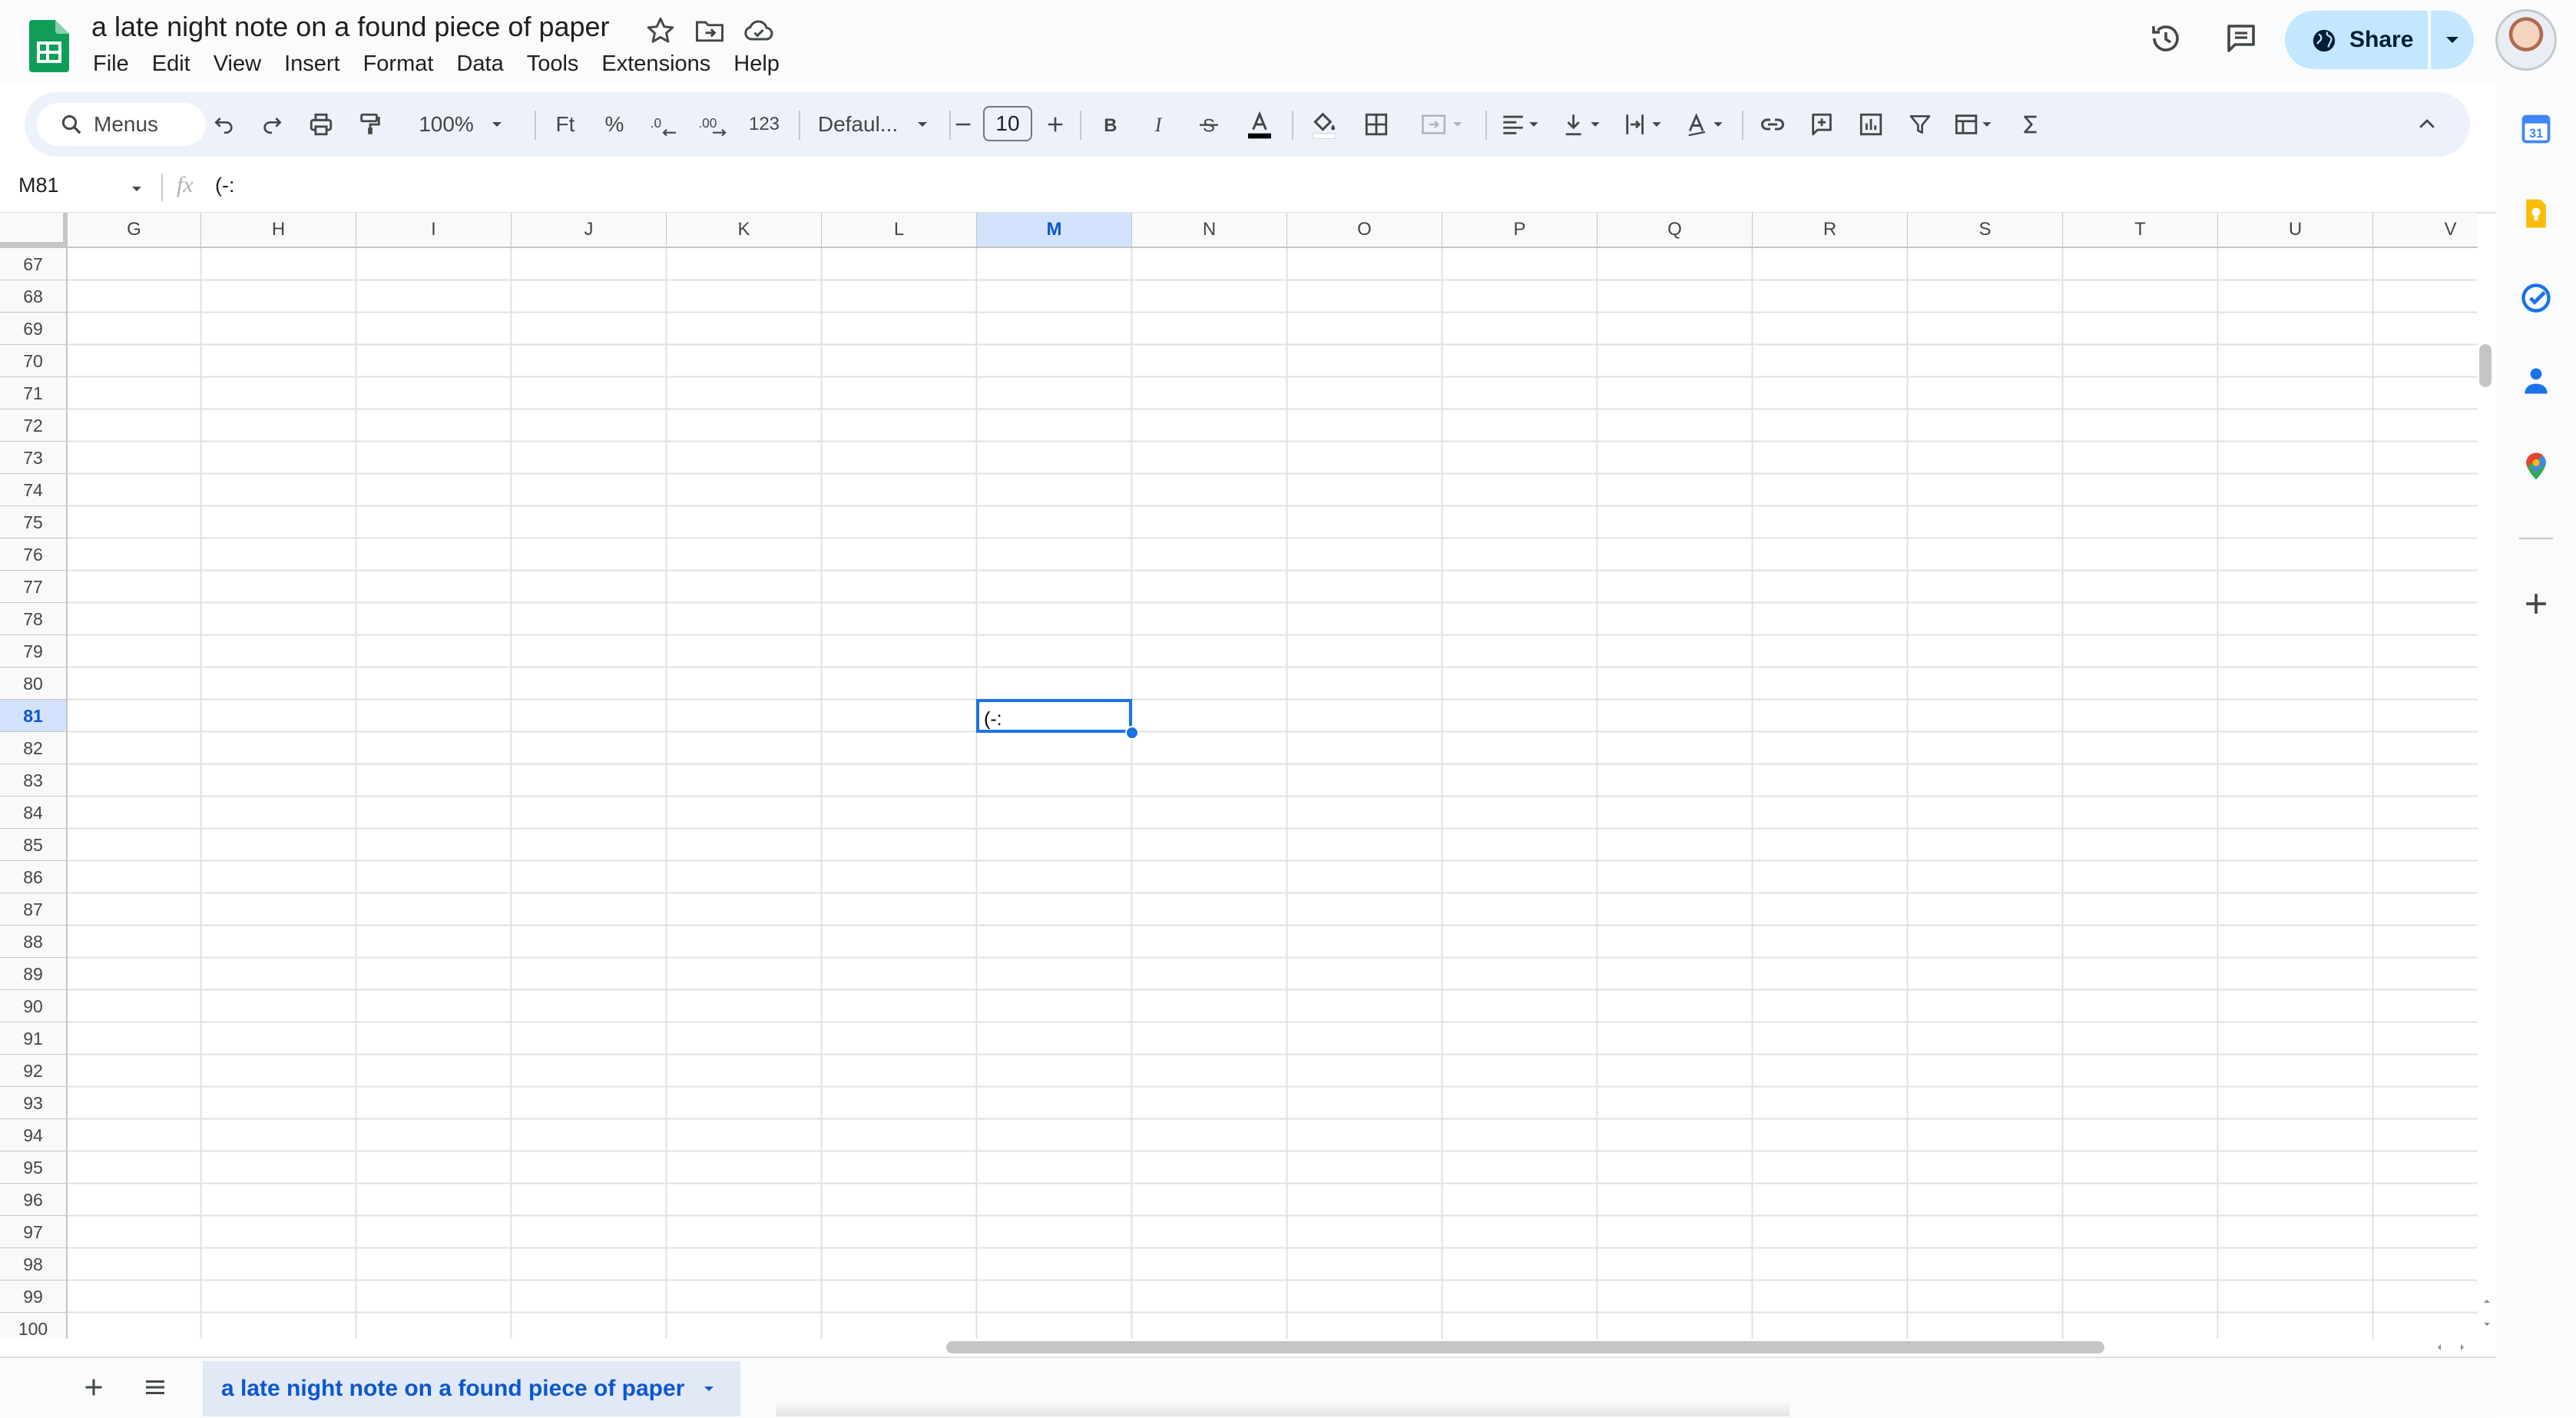 This screenshot has width=2576, height=1418. Describe the element at coordinates (34, 1232) in the screenshot. I see `row-header-97: 97` at that location.